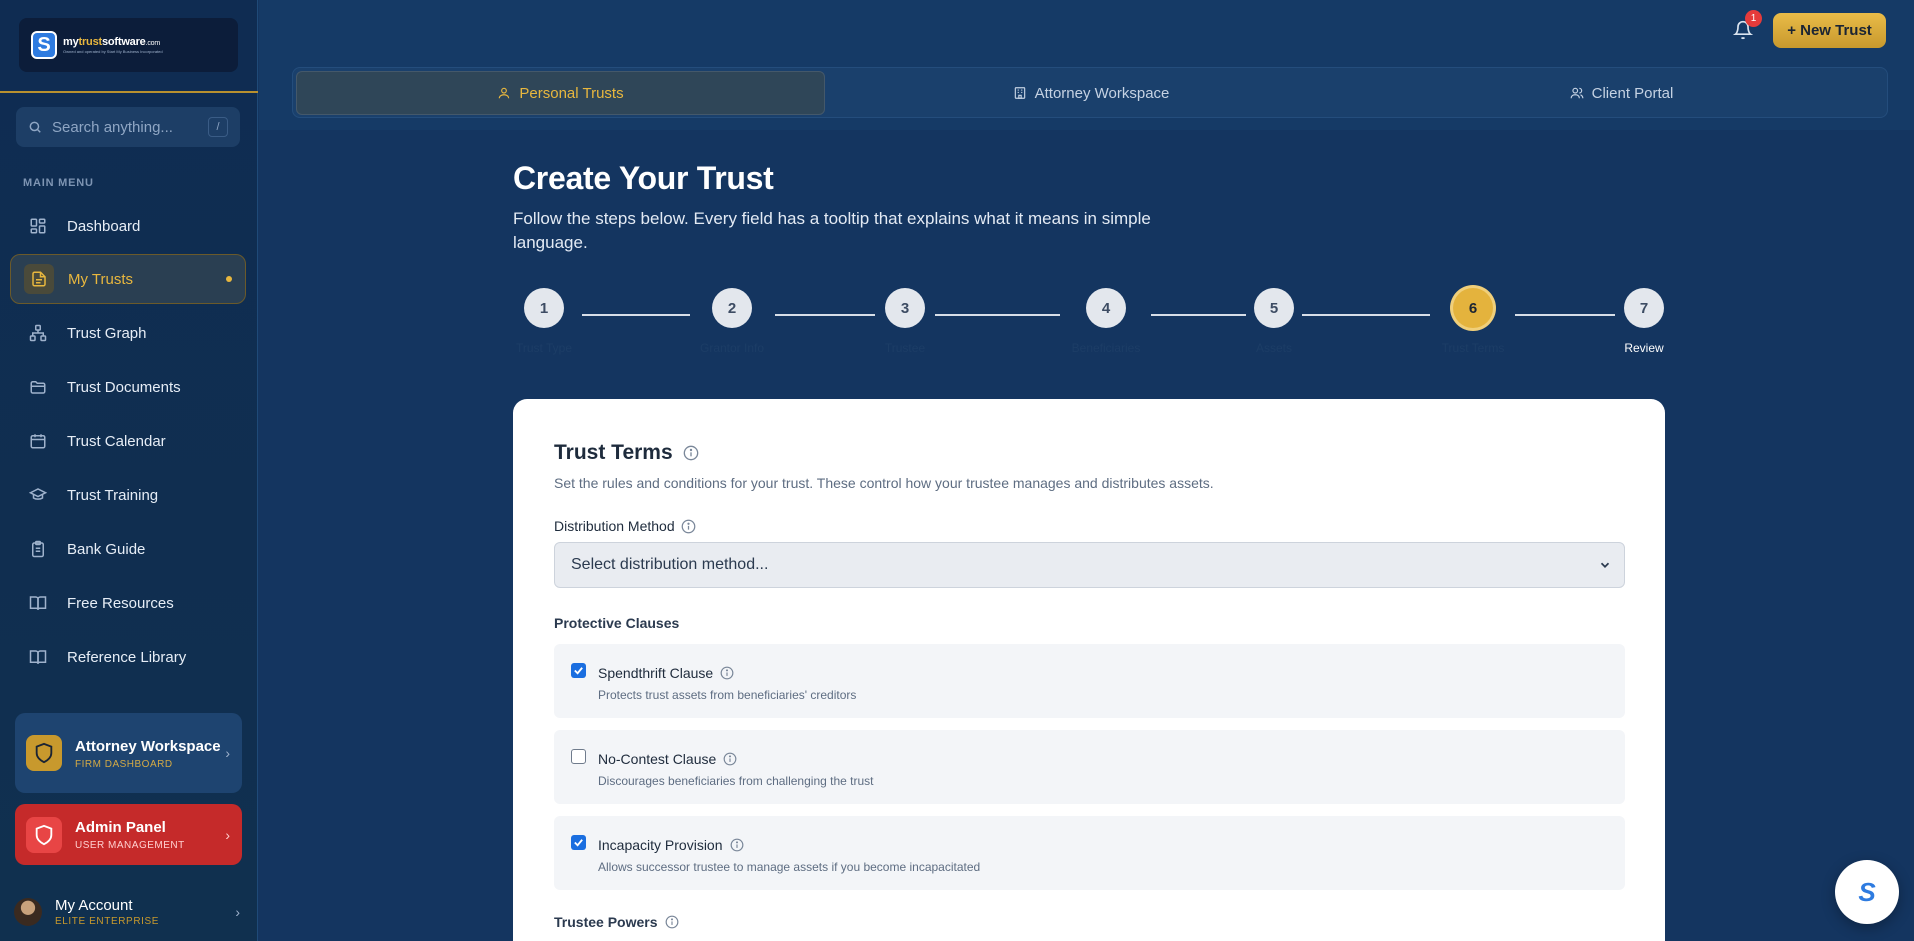 The image size is (1914, 941). What do you see at coordinates (104, 226) in the screenshot?
I see `sidebar-item-label: Dashboard` at bounding box center [104, 226].